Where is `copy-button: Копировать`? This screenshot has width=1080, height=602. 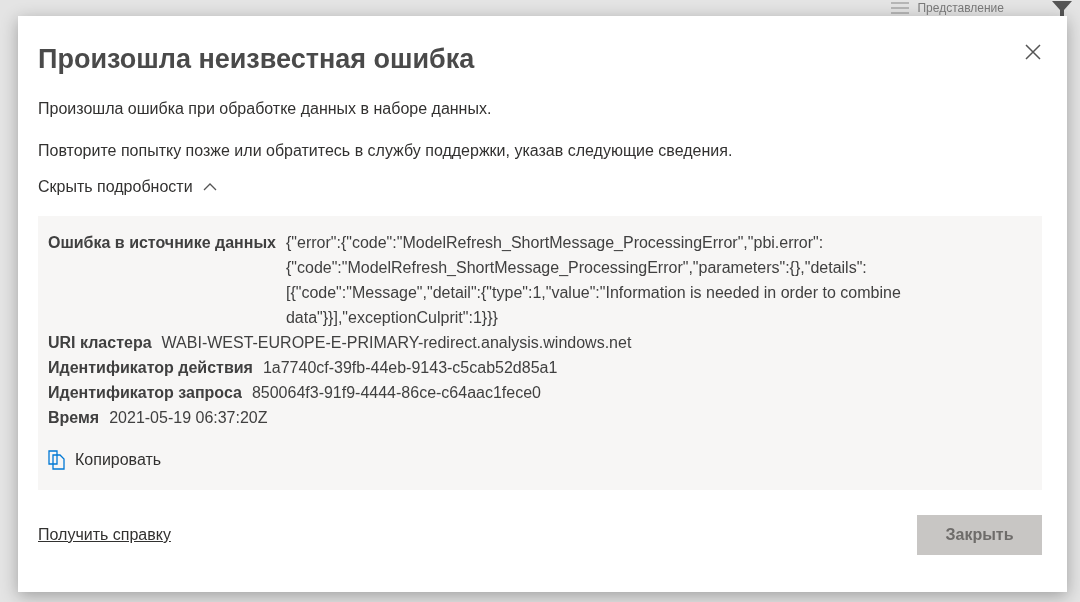 copy-button: Копировать is located at coordinates (105, 460).